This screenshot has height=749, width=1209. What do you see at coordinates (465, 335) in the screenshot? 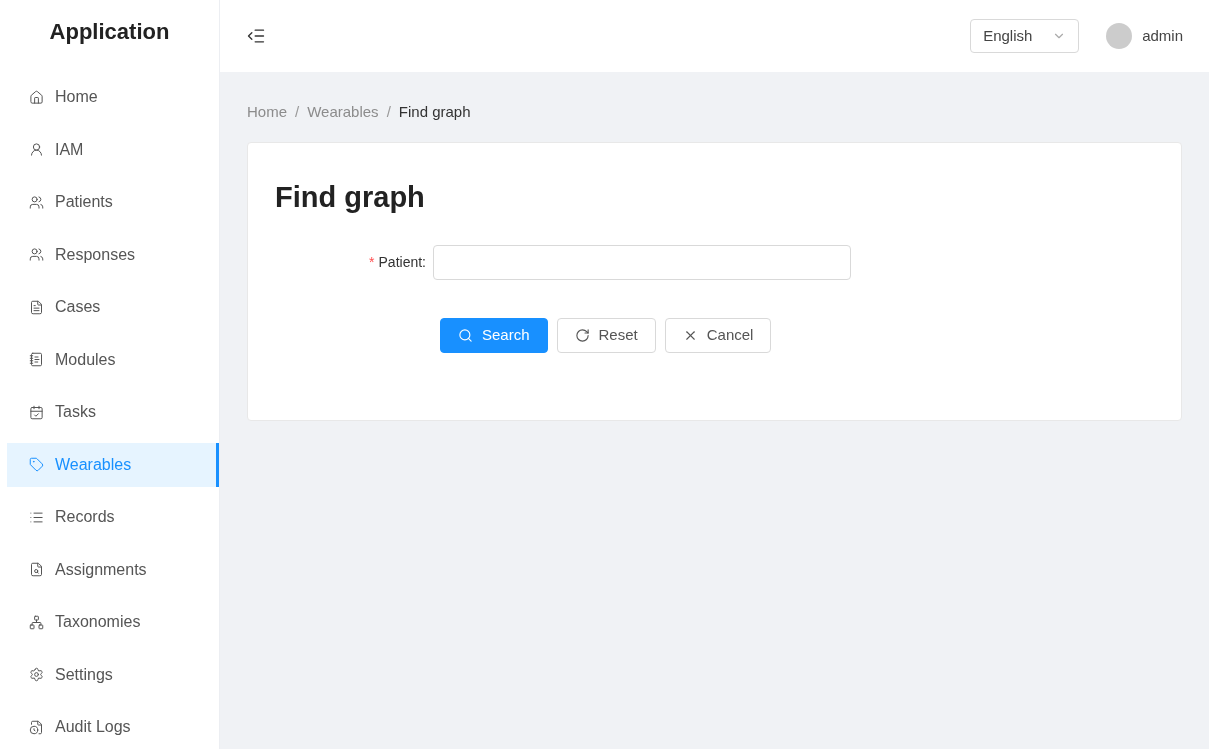
I see `search-icon` at bounding box center [465, 335].